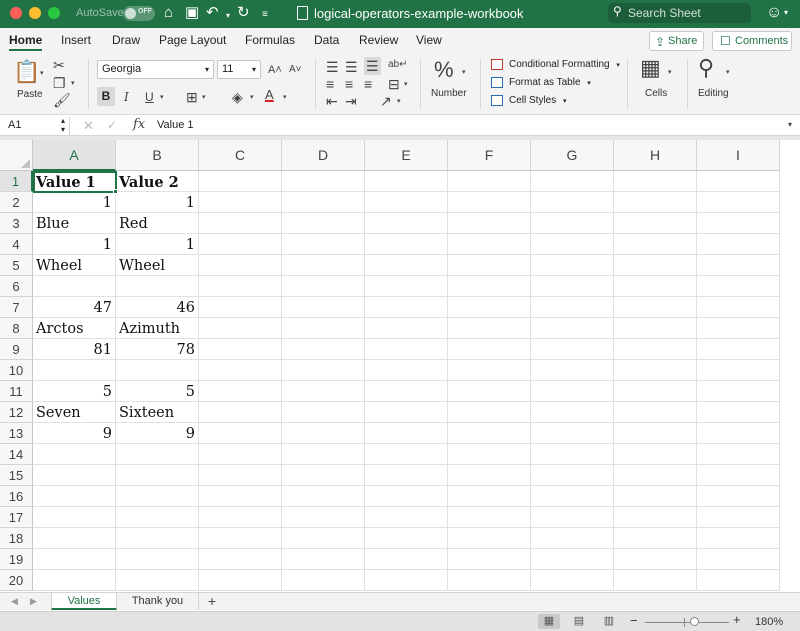  I want to click on cell-e4, so click(406, 244).